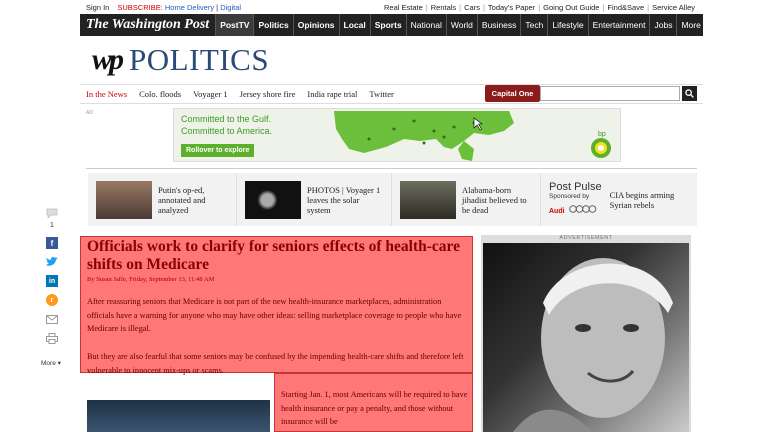  What do you see at coordinates (107, 94) in the screenshot?
I see `in-the-news-label: In the News` at bounding box center [107, 94].